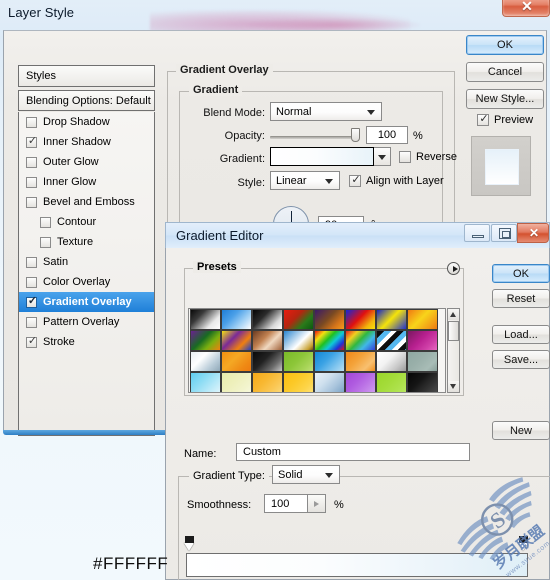  What do you see at coordinates (86, 342) in the screenshot?
I see `effect-row: Stroke` at bounding box center [86, 342].